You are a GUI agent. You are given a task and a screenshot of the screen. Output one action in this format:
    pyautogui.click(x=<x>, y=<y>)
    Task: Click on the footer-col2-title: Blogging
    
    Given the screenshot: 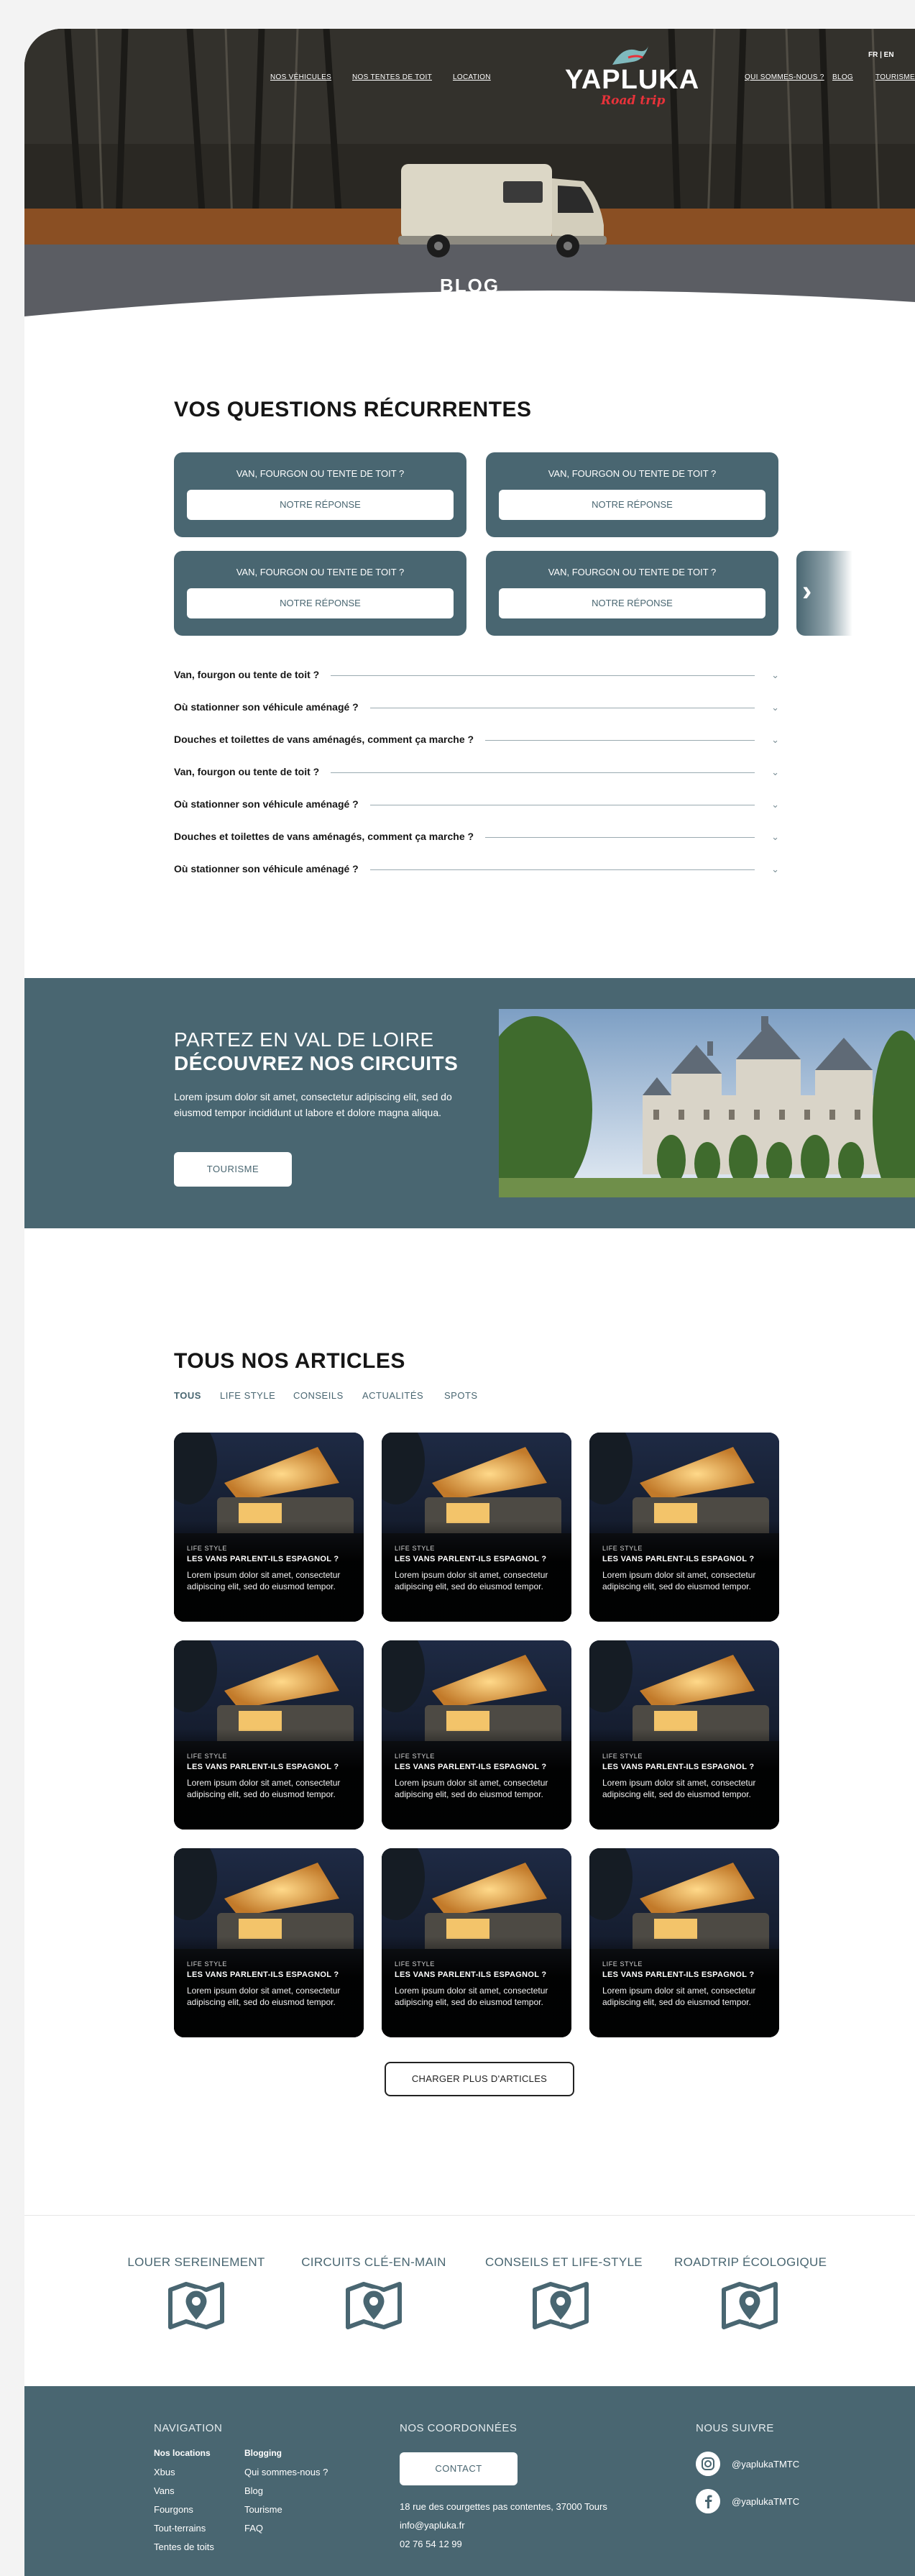 What is the action you would take?
    pyautogui.click(x=263, y=2453)
    